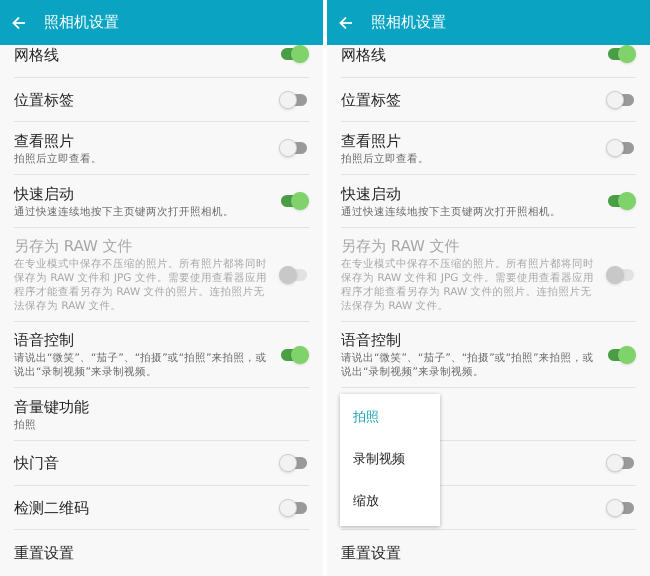  What do you see at coordinates (390, 502) in the screenshot?
I see `menu-item: 缩放` at bounding box center [390, 502].